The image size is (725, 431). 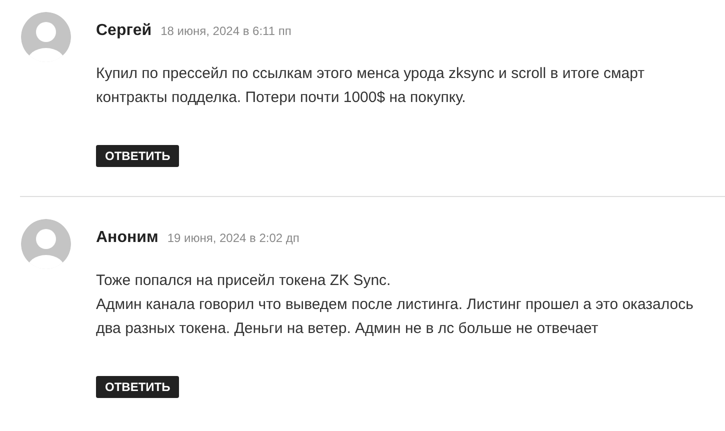 I want to click on comment-author: Аноним, so click(x=127, y=238).